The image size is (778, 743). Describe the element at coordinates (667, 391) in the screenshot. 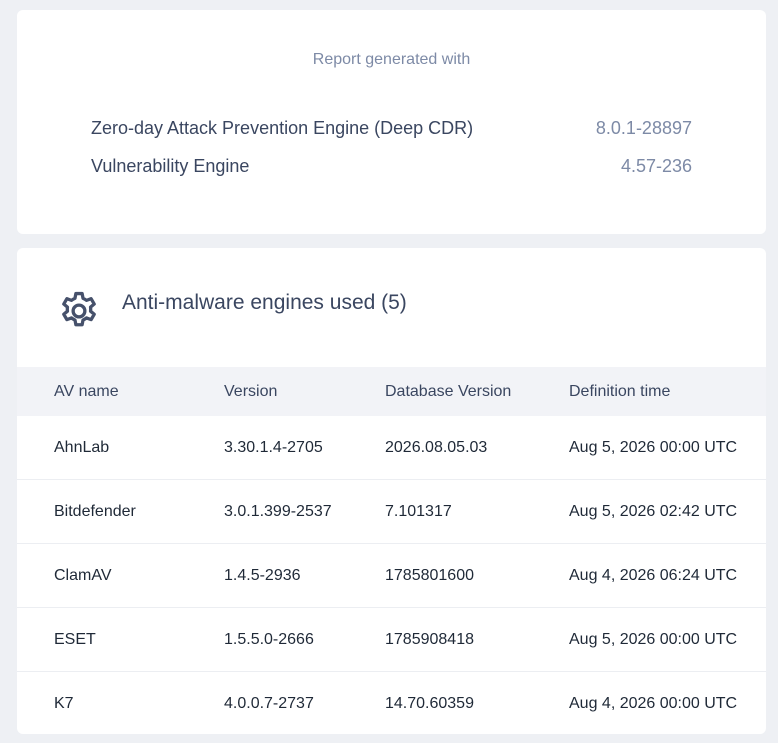

I see `column-header-definition-time: Definition time` at that location.